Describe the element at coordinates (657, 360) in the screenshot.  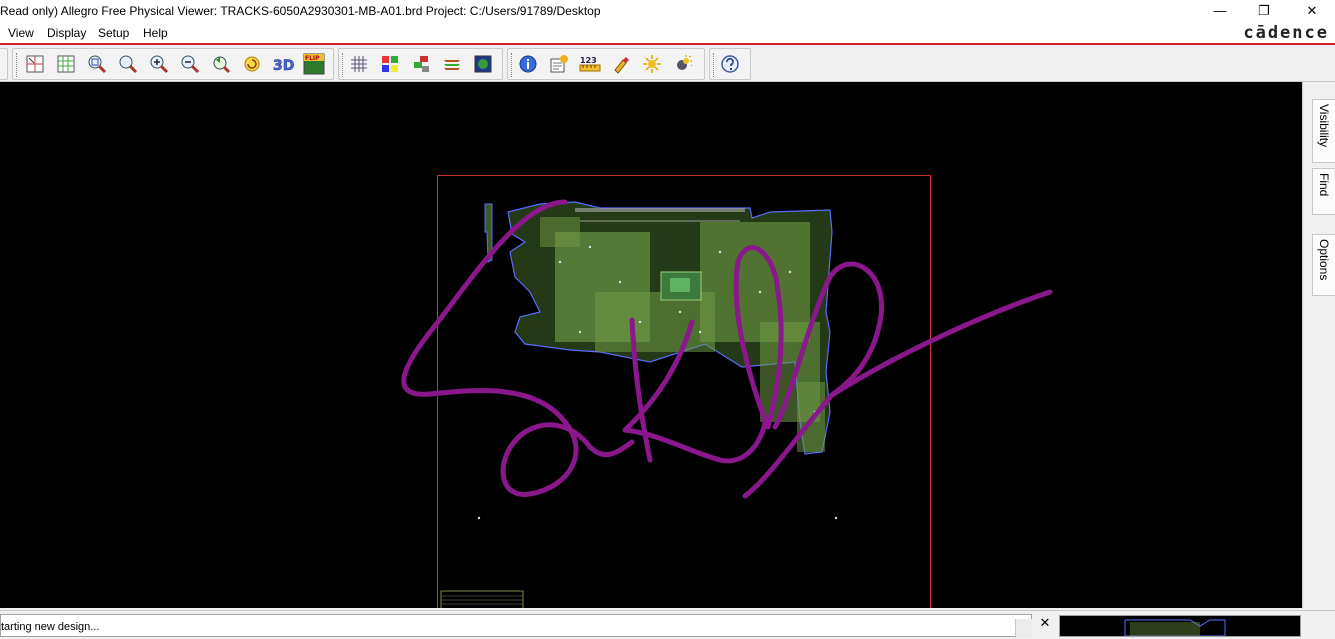
I see `pcb-layout` at that location.